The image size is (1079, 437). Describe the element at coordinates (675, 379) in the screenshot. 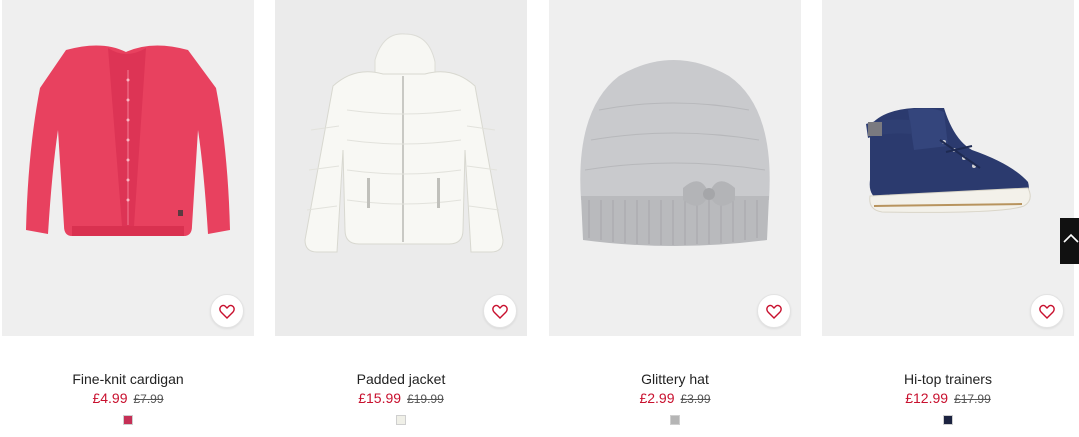

I see `product-title: Glittery hat` at that location.